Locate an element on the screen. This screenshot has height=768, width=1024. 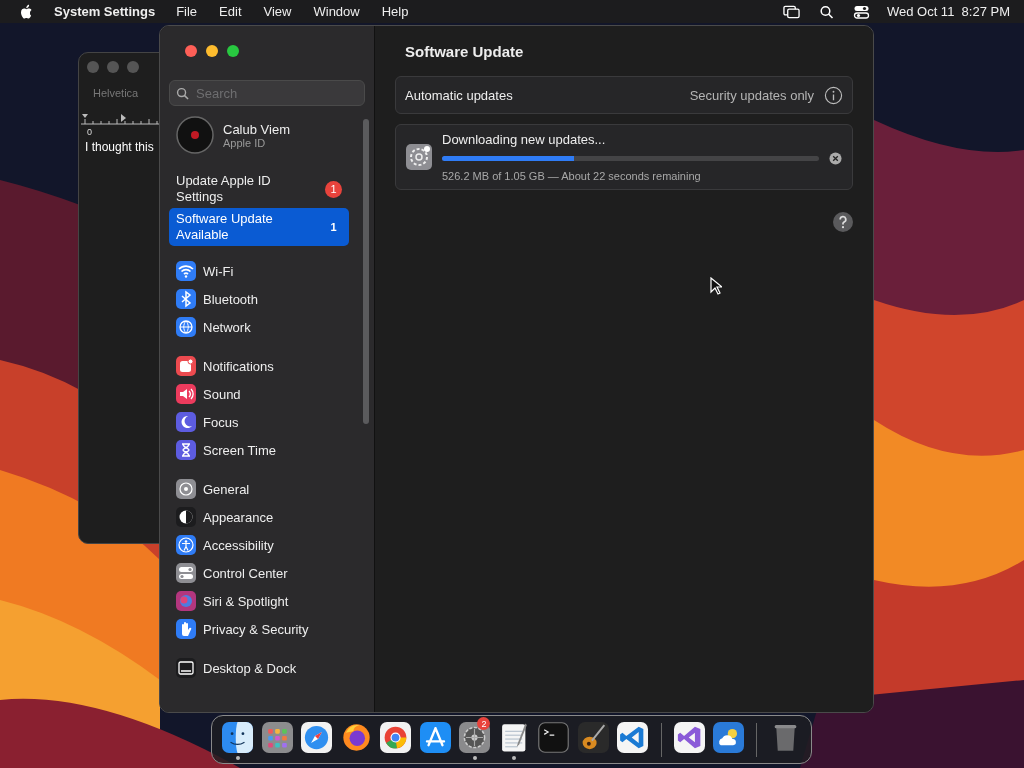
sidebar-item: Wi-Fi is located at coordinates (267, 271).